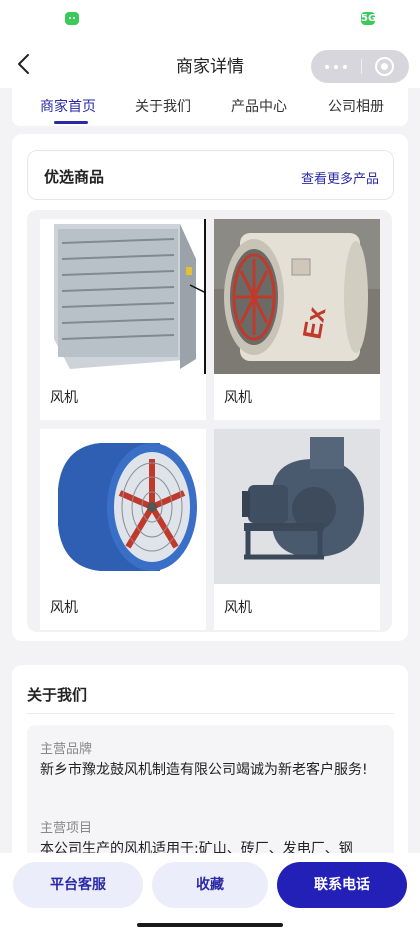  What do you see at coordinates (210, 20) in the screenshot?
I see `status-bar: 5G` at bounding box center [210, 20].